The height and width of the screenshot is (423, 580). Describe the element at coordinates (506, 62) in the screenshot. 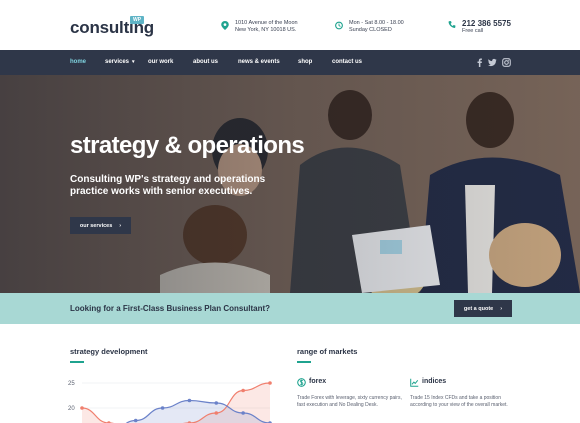

I see `instagram-icon` at that location.